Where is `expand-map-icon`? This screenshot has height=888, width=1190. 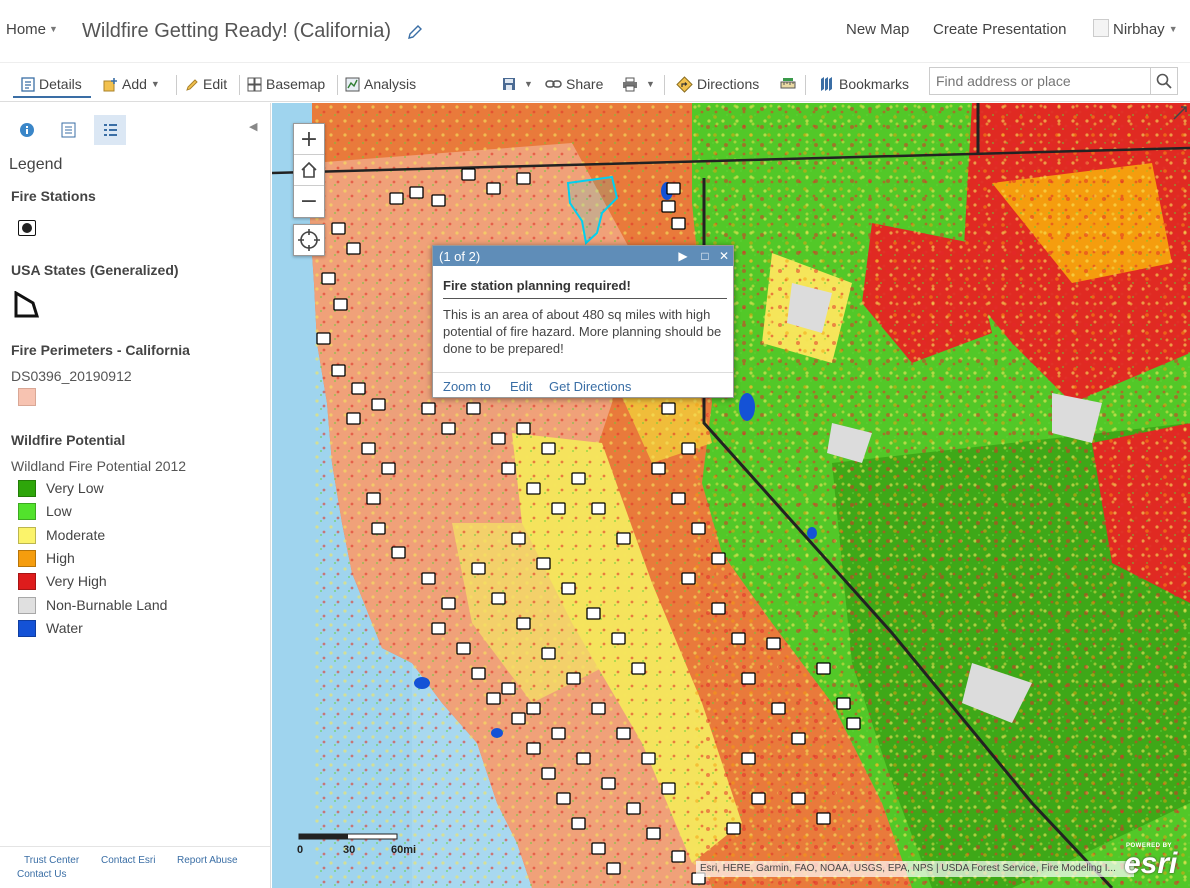
expand-map-icon is located at coordinates (1180, 113).